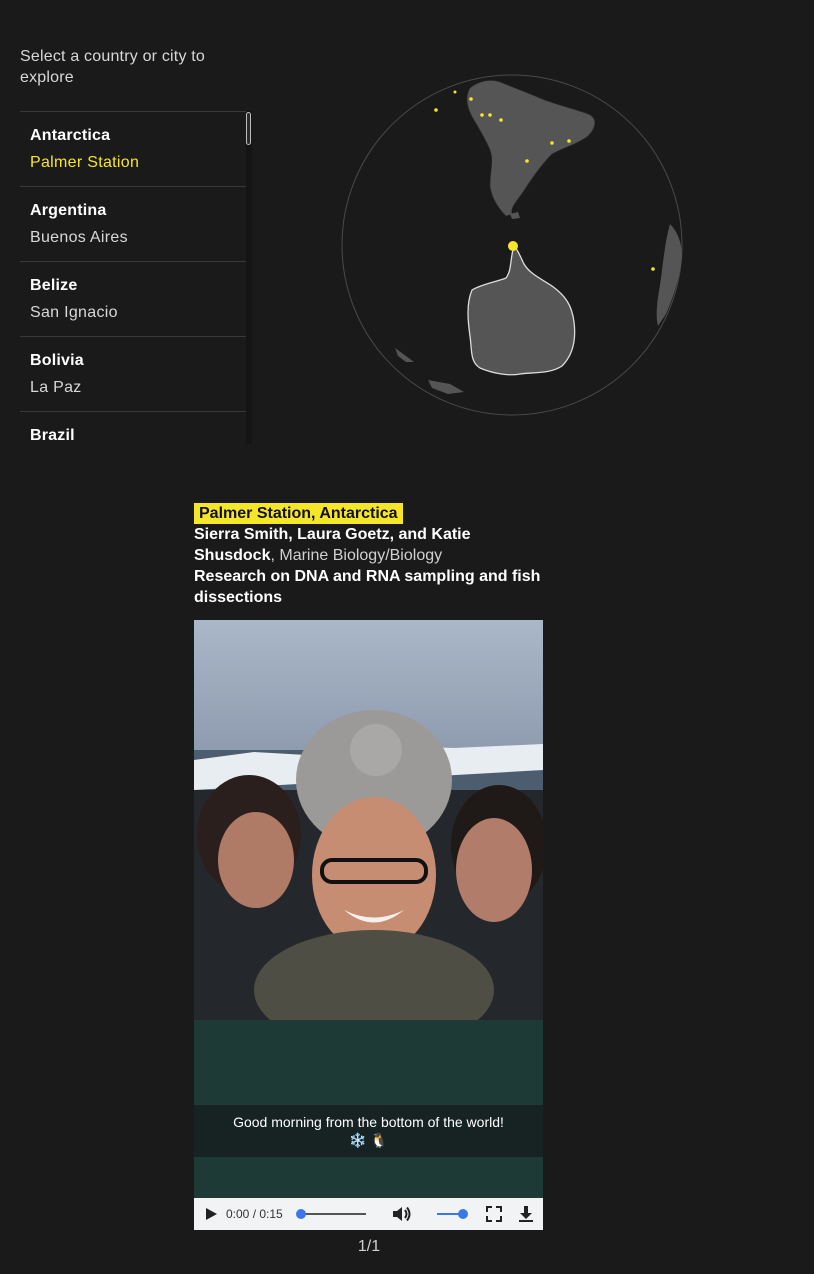 The width and height of the screenshot is (814, 1274). Describe the element at coordinates (494, 870) in the screenshot. I see `person-right-face` at that location.